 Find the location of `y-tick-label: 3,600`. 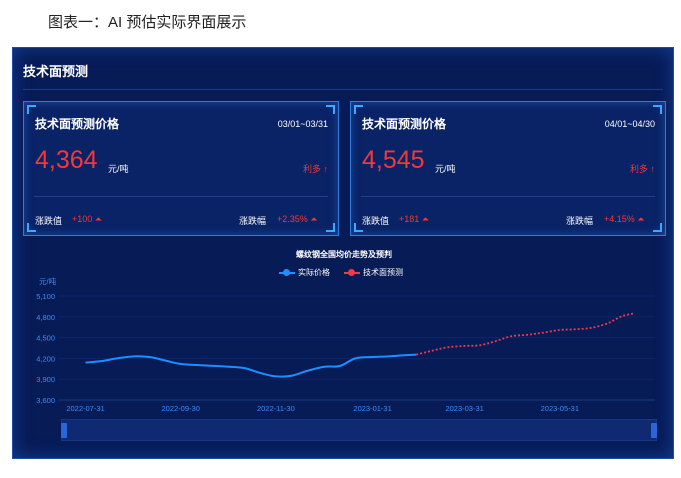

y-tick-label: 3,600 is located at coordinates (45, 400).